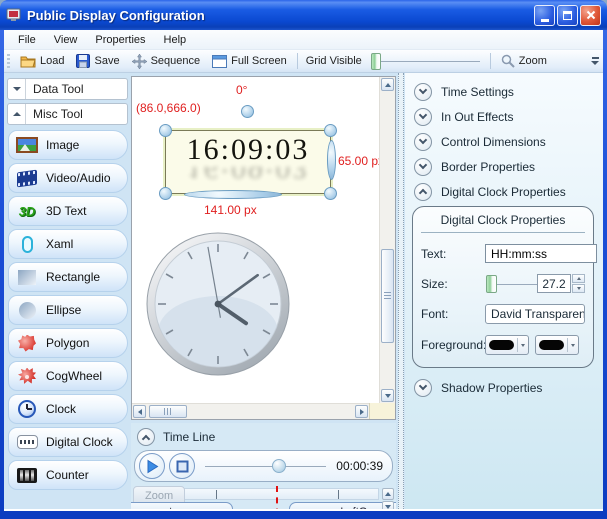 The image size is (607, 519). What do you see at coordinates (73, 277) in the screenshot?
I see `tool-label: Rectangle` at bounding box center [73, 277].